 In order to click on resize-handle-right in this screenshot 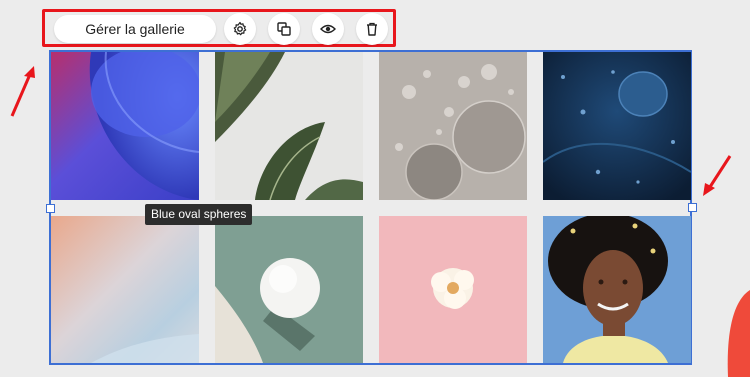, I will do `click(692, 207)`.